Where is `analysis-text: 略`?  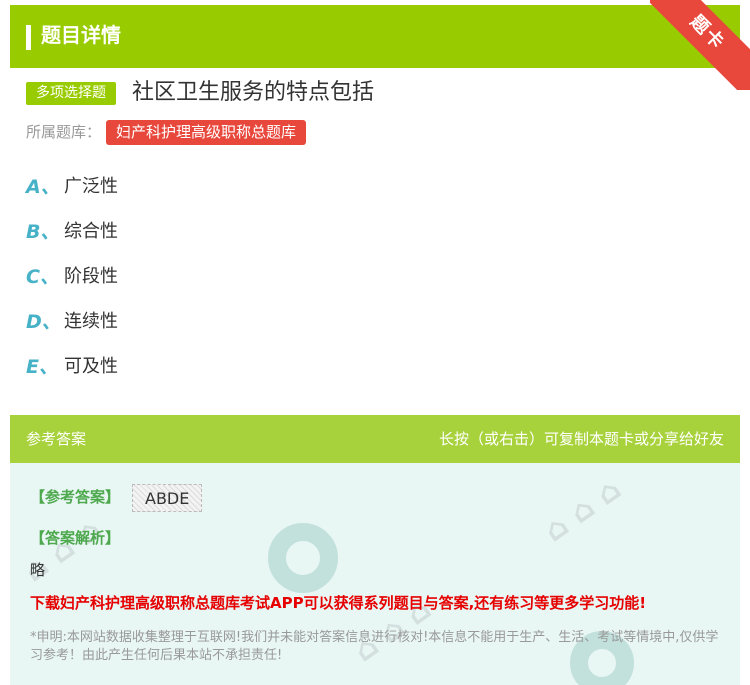
analysis-text: 略 is located at coordinates (38, 570).